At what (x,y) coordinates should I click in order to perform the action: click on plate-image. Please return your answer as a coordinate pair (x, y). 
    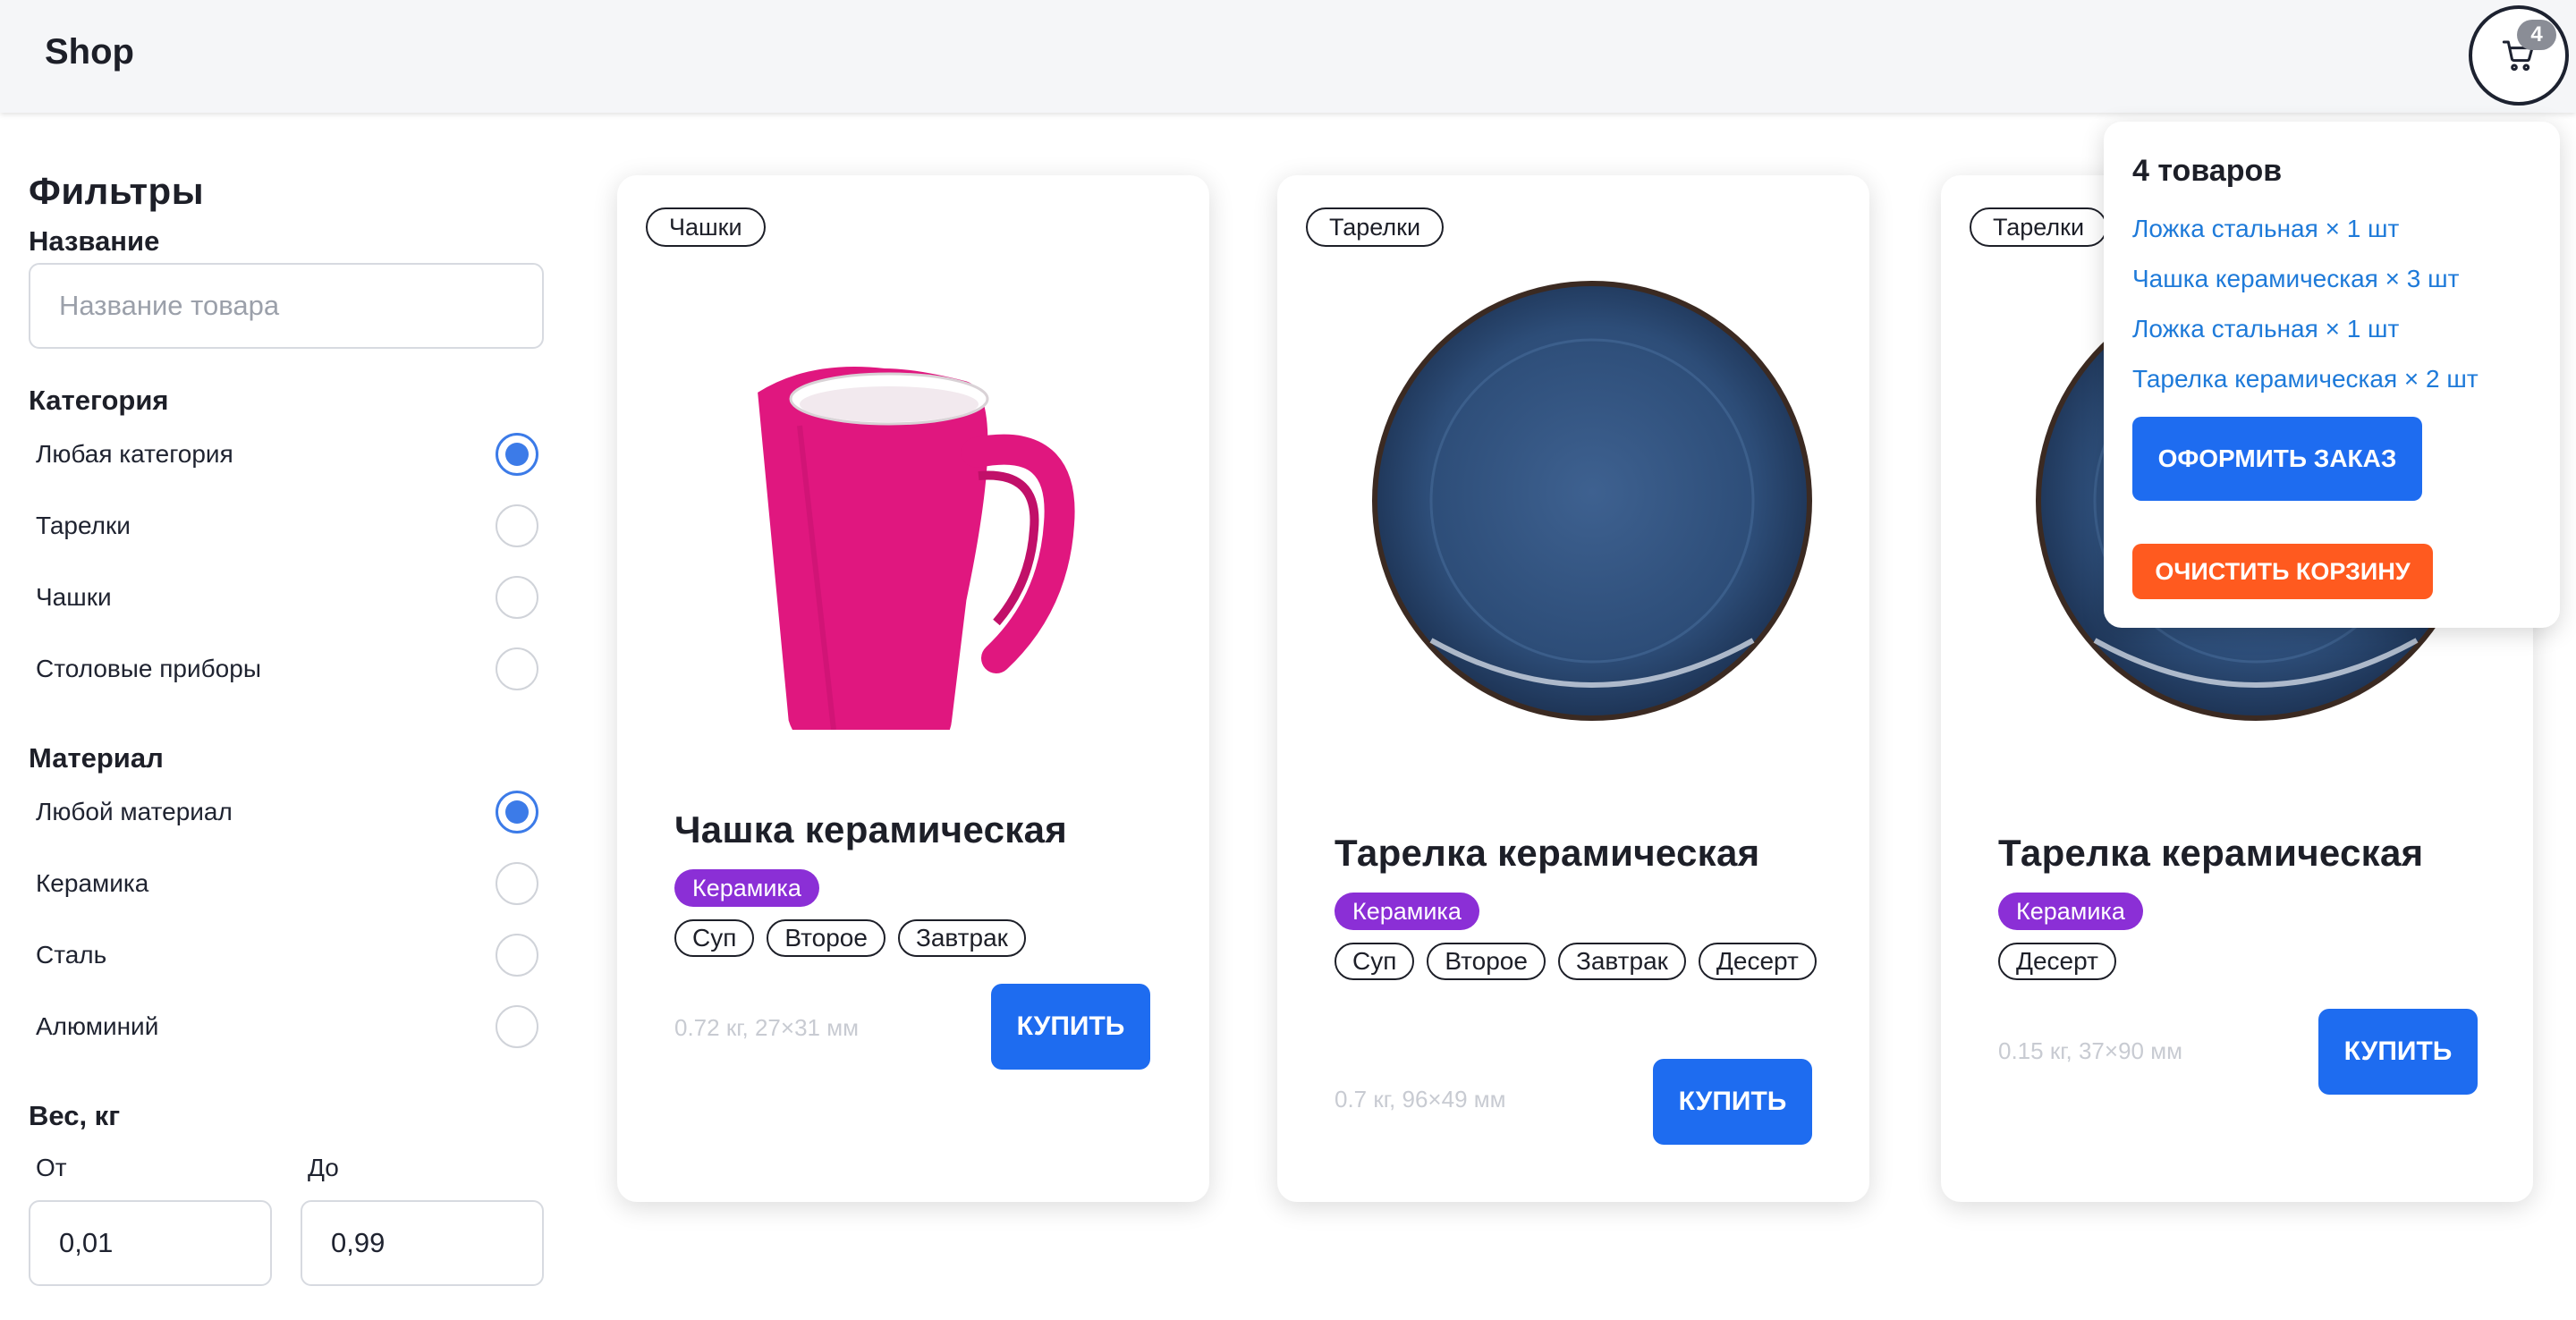
    Looking at the image, I should click on (1592, 501).